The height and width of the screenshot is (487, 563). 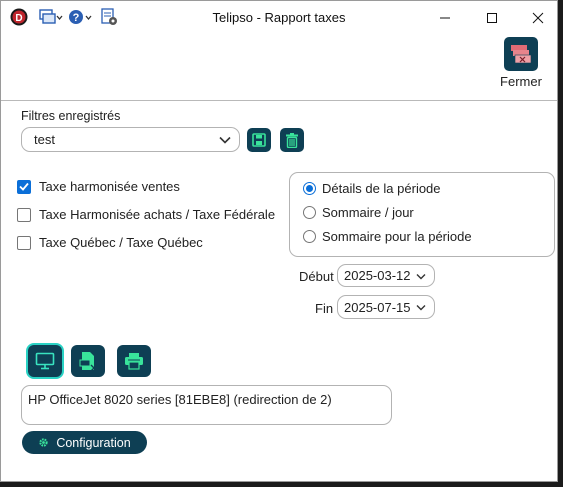 What do you see at coordinates (521, 54) in the screenshot?
I see `report-close-icon` at bounding box center [521, 54].